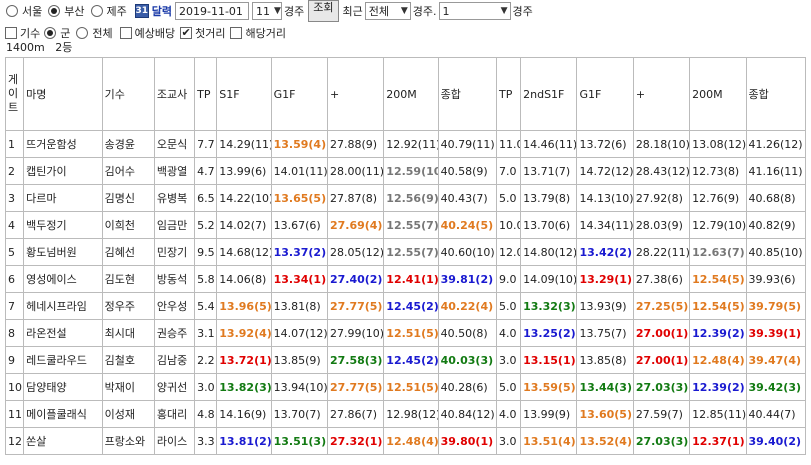 Image resolution: width=811 pixels, height=465 pixels. Describe the element at coordinates (718, 414) in the screenshot. I see `m200-2-cell: 12.85(11)` at that location.